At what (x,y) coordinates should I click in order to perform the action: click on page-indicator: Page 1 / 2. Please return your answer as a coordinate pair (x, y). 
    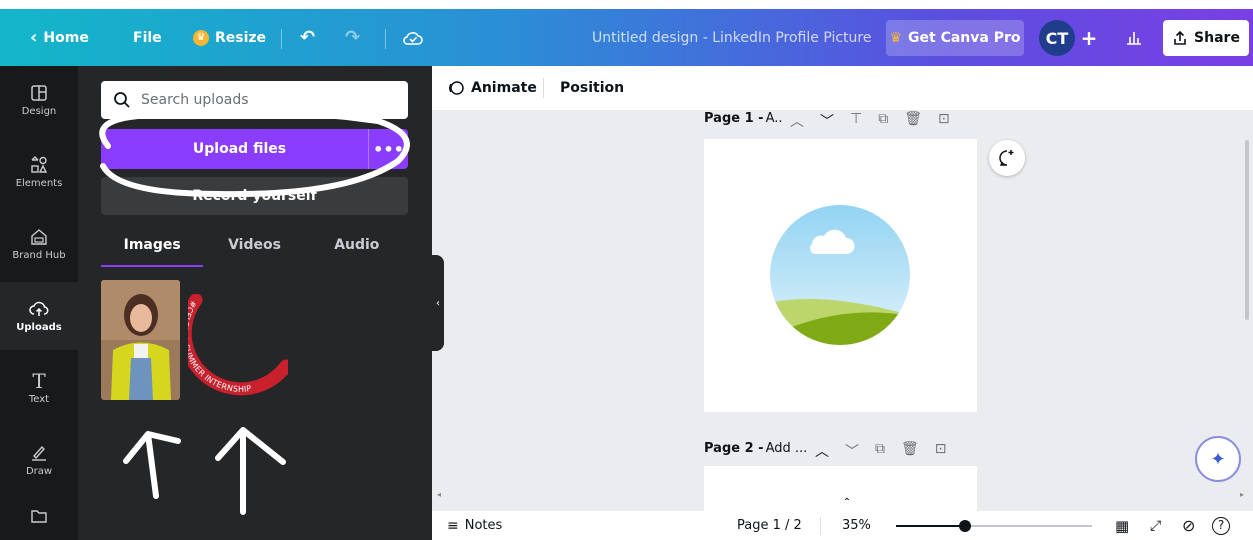
    Looking at the image, I should click on (769, 525).